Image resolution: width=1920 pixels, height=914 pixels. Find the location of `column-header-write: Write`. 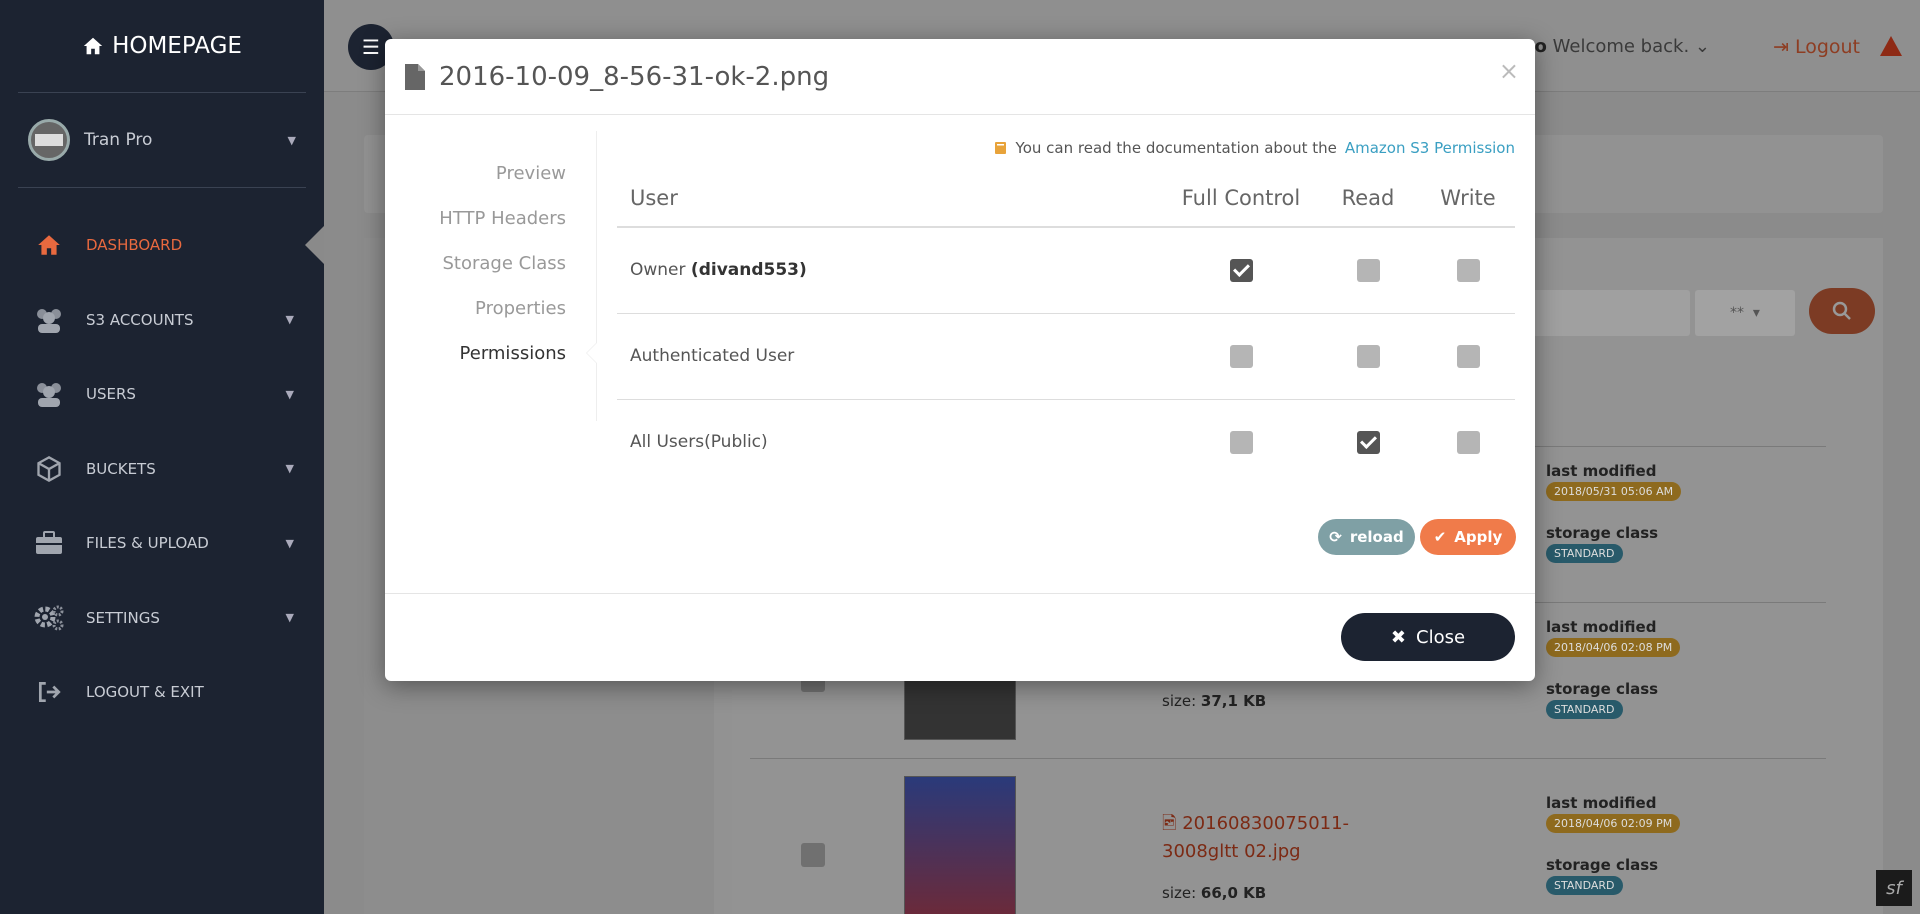

column-header-write: Write is located at coordinates (1468, 198).